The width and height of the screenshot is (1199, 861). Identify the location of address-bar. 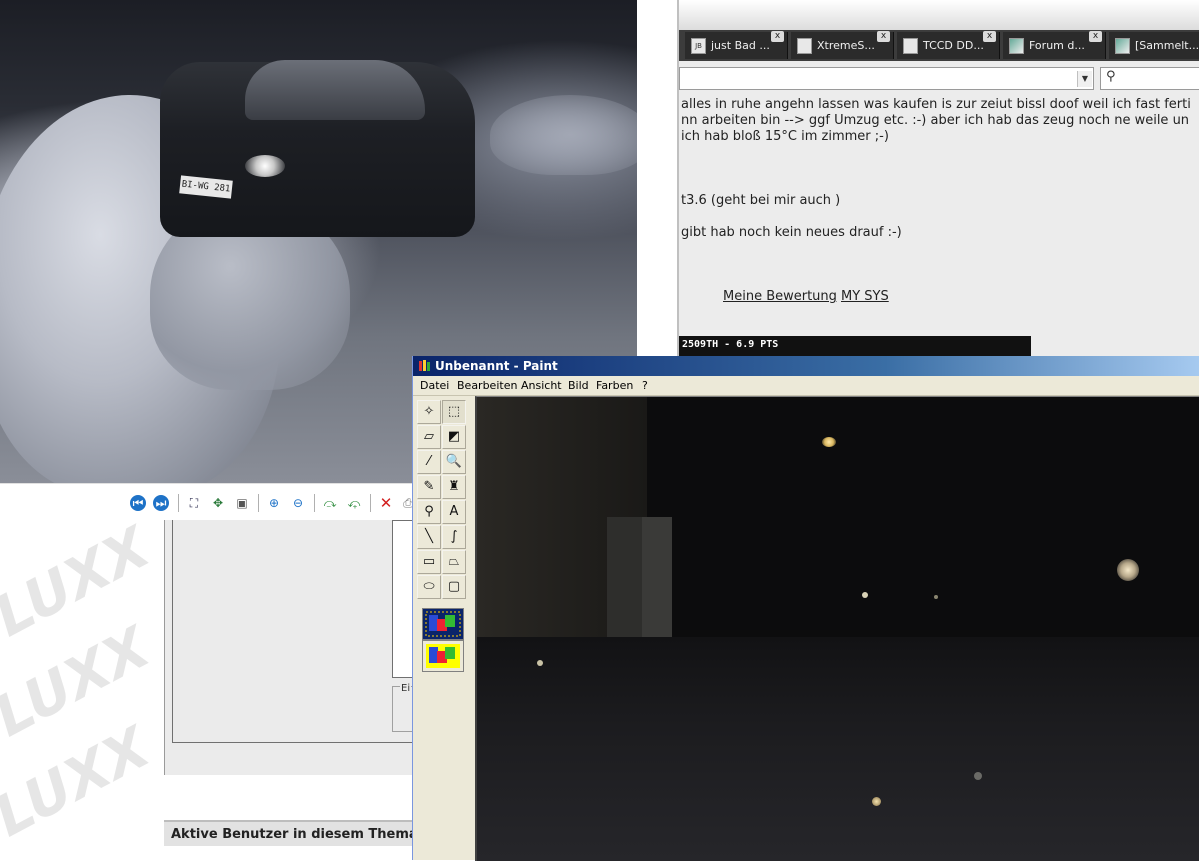
(886, 78).